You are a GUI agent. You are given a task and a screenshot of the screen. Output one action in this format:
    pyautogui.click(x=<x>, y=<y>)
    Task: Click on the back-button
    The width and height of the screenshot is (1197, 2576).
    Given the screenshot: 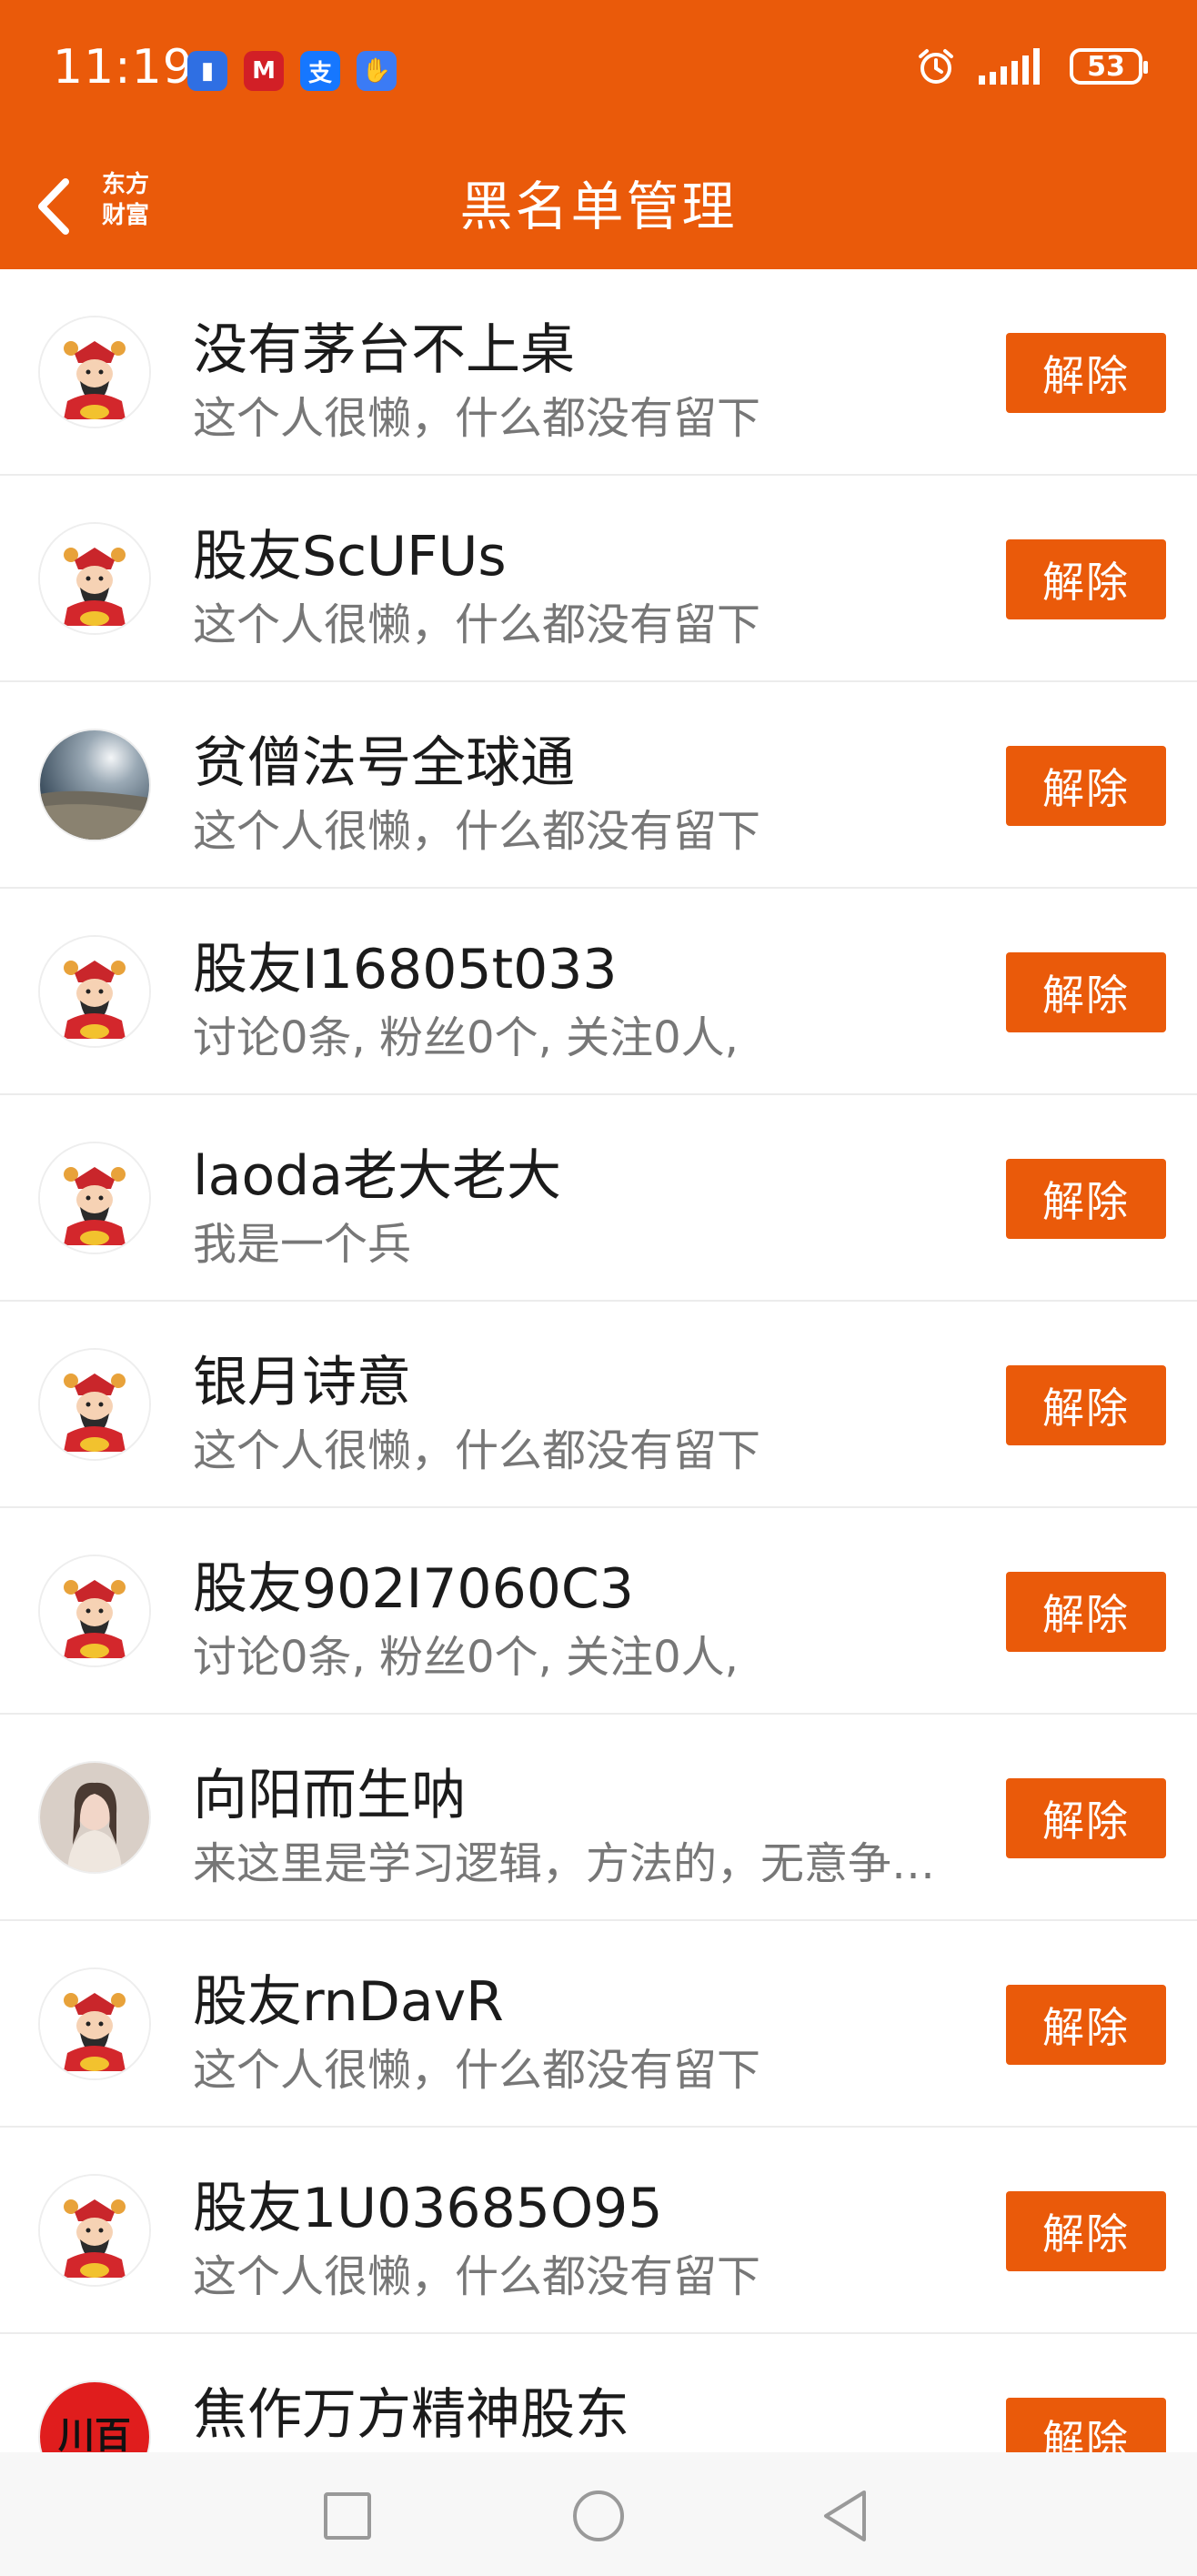 What is the action you would take?
    pyautogui.click(x=58, y=206)
    